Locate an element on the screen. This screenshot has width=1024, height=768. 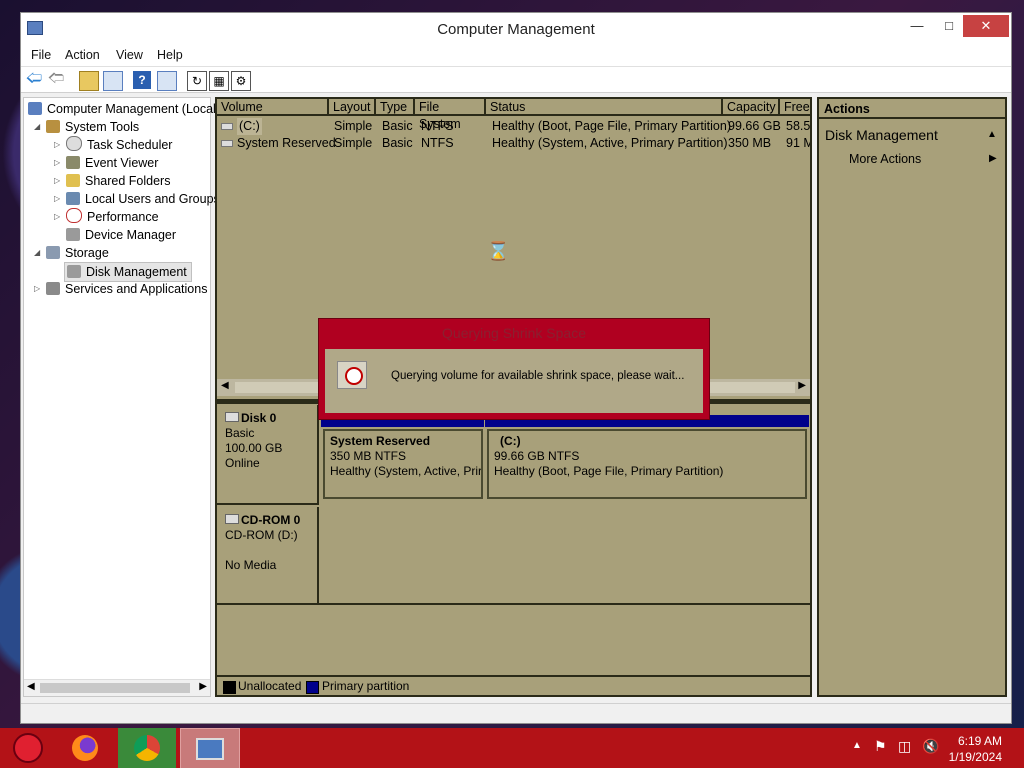
start-button is located at coordinates (28, 748).